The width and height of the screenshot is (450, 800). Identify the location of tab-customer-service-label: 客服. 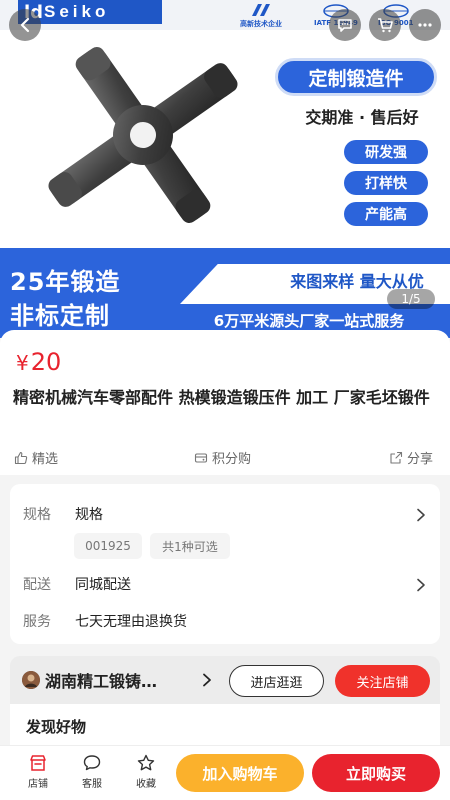
(92, 784).